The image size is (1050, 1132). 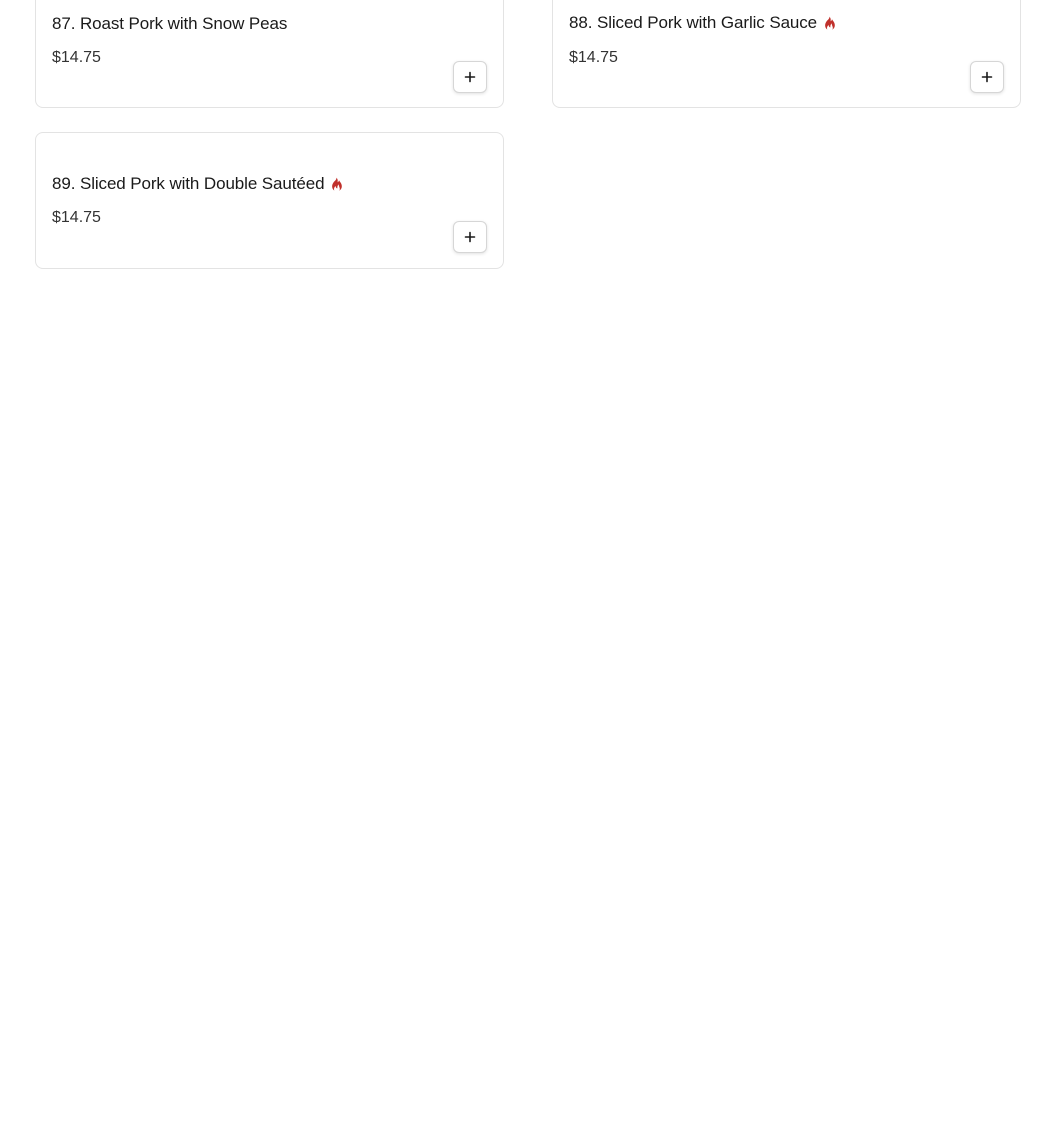 What do you see at coordinates (188, 183) in the screenshot?
I see `menu-item-name: 89. Sliced Pork with Double Sautéed` at bounding box center [188, 183].